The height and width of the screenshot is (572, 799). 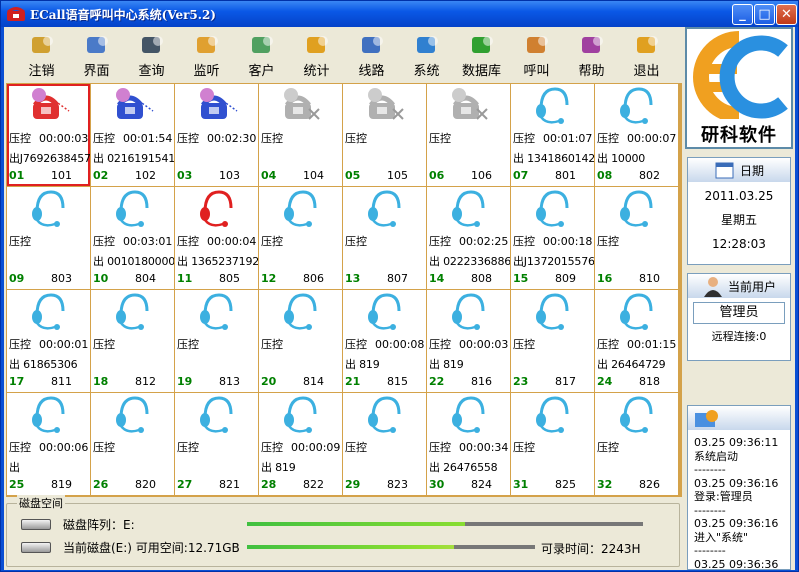 What do you see at coordinates (41, 71) in the screenshot?
I see `toolbar-label: 注销` at bounding box center [41, 71].